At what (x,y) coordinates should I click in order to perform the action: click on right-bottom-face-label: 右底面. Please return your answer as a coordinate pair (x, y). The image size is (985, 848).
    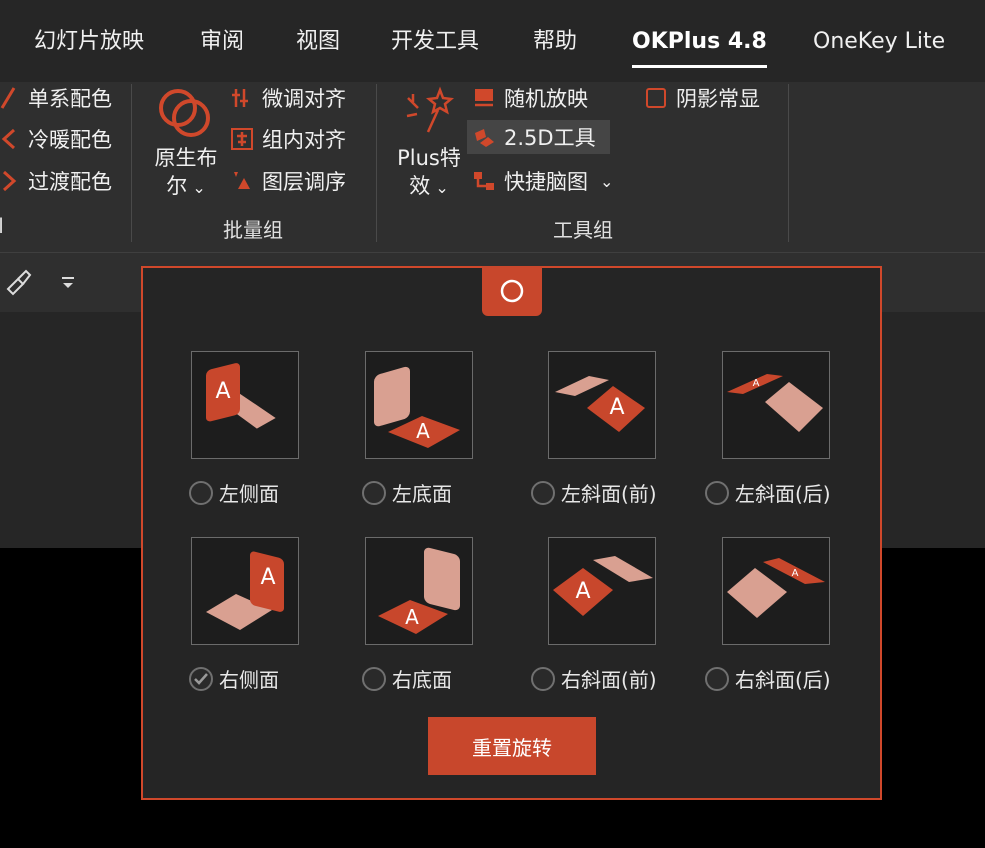
    Looking at the image, I should click on (422, 680).